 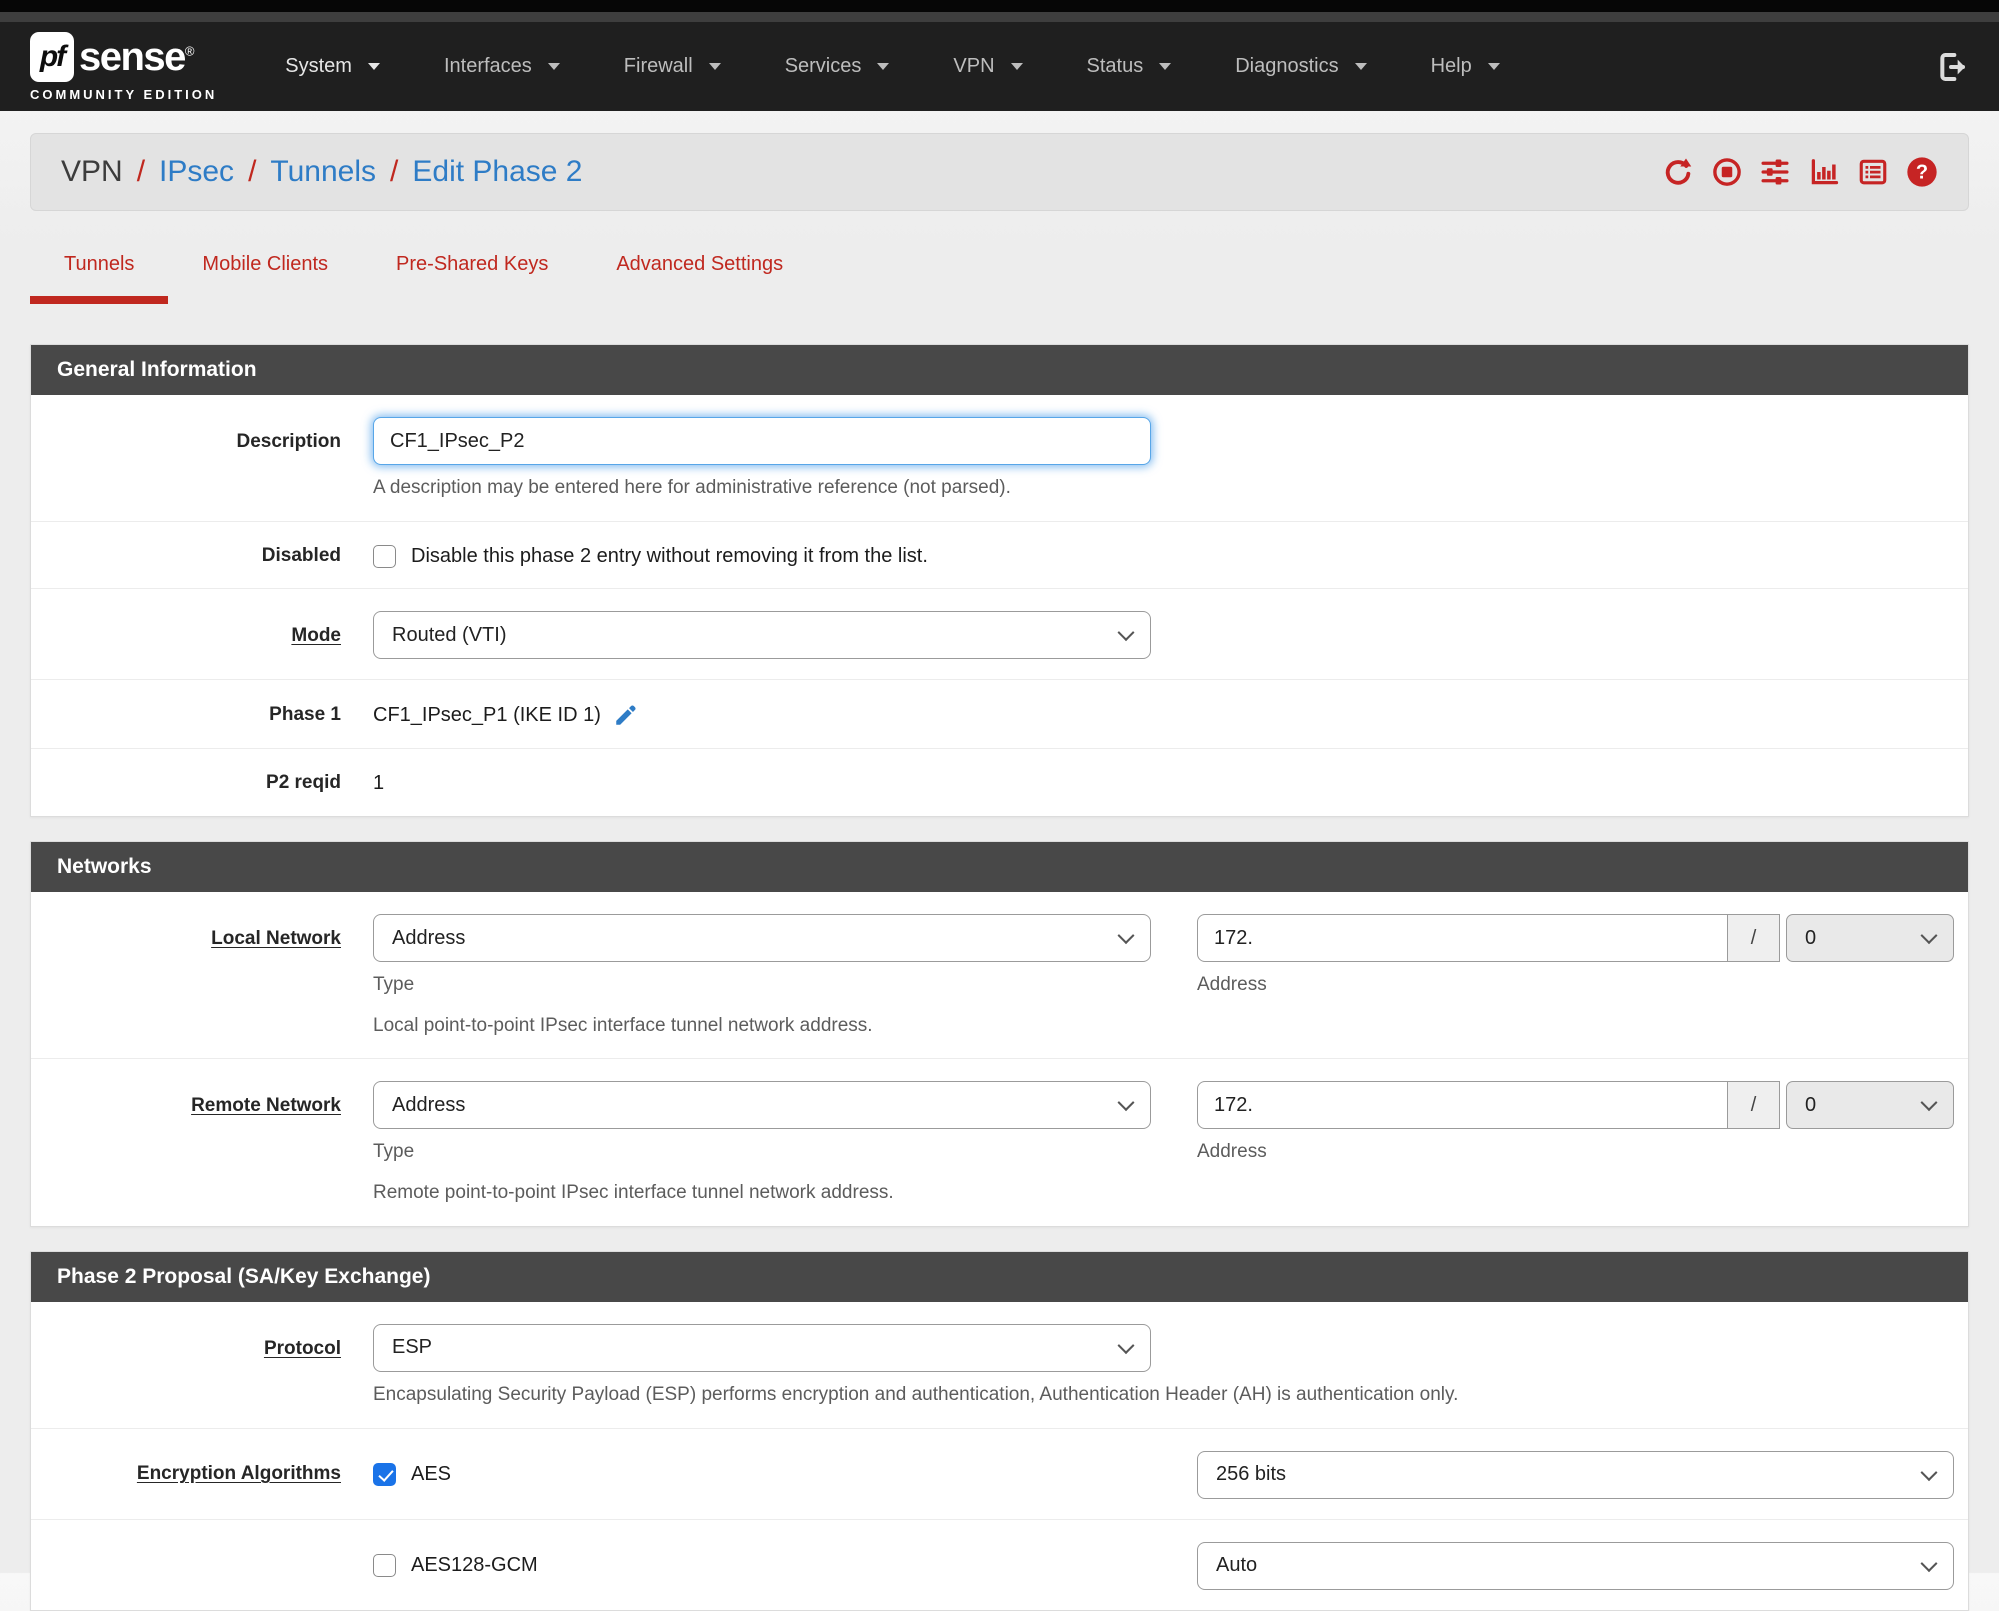 What do you see at coordinates (1953, 67) in the screenshot?
I see `sign-out-icon` at bounding box center [1953, 67].